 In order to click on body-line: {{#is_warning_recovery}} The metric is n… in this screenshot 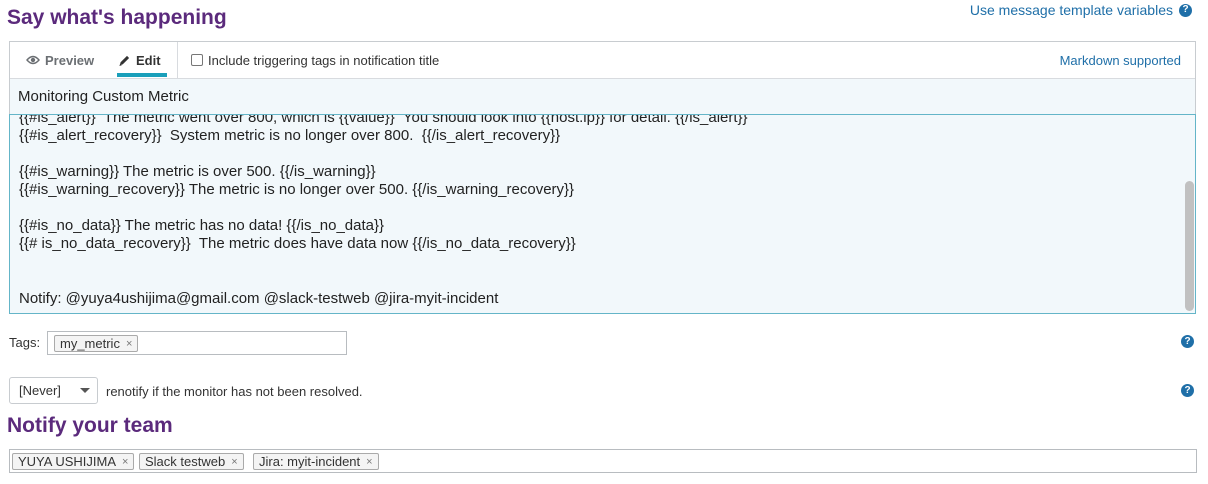, I will do `click(297, 189)`.